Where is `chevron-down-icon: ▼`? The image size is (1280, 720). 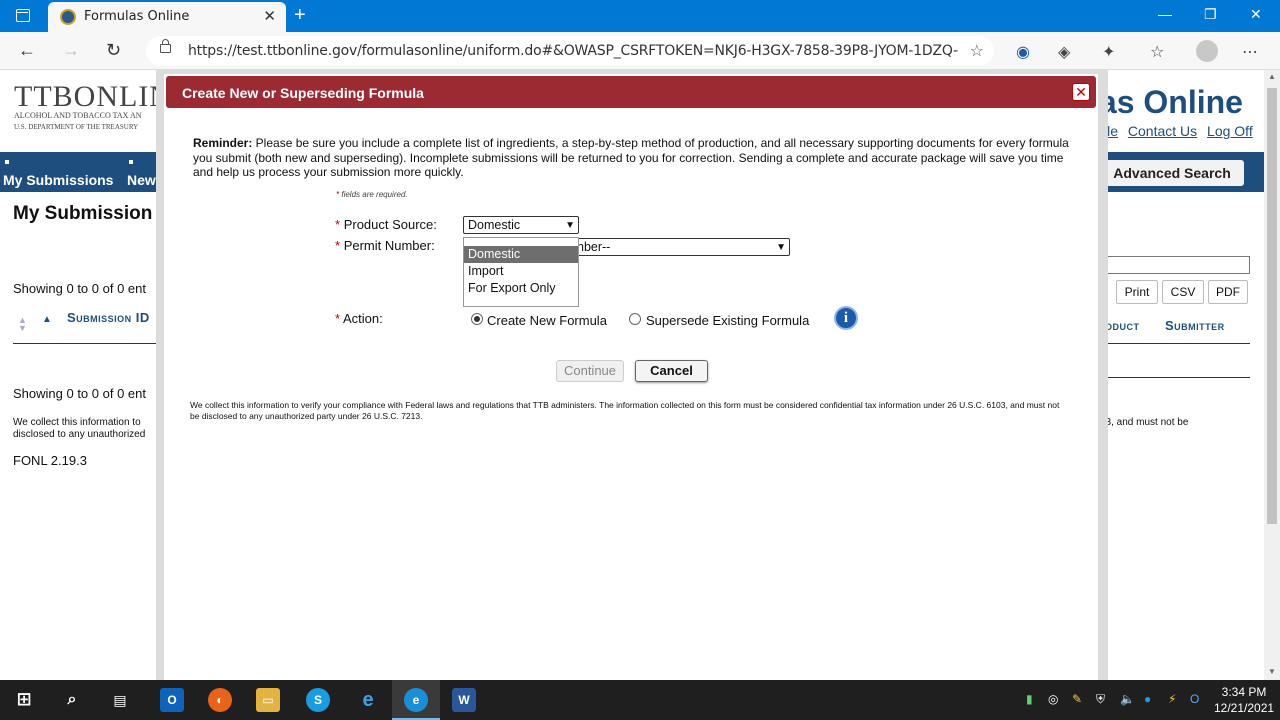 chevron-down-icon: ▼ is located at coordinates (570, 225).